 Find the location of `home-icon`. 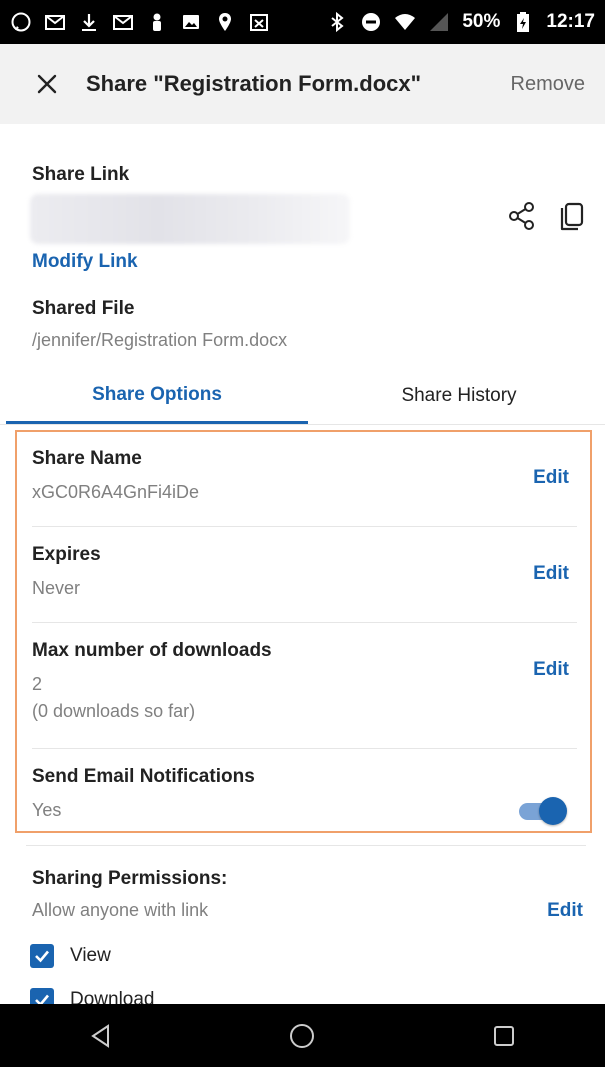

home-icon is located at coordinates (302, 1035).